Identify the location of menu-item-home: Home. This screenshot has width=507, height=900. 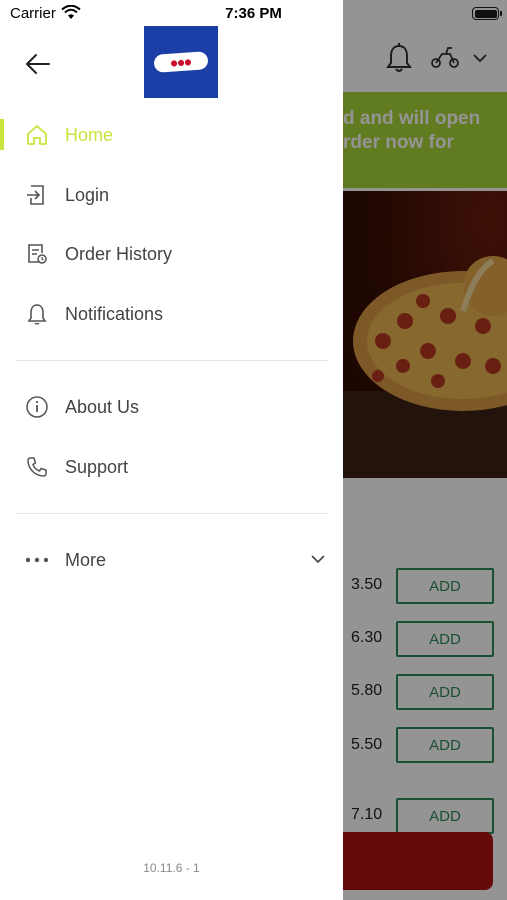
(171, 135).